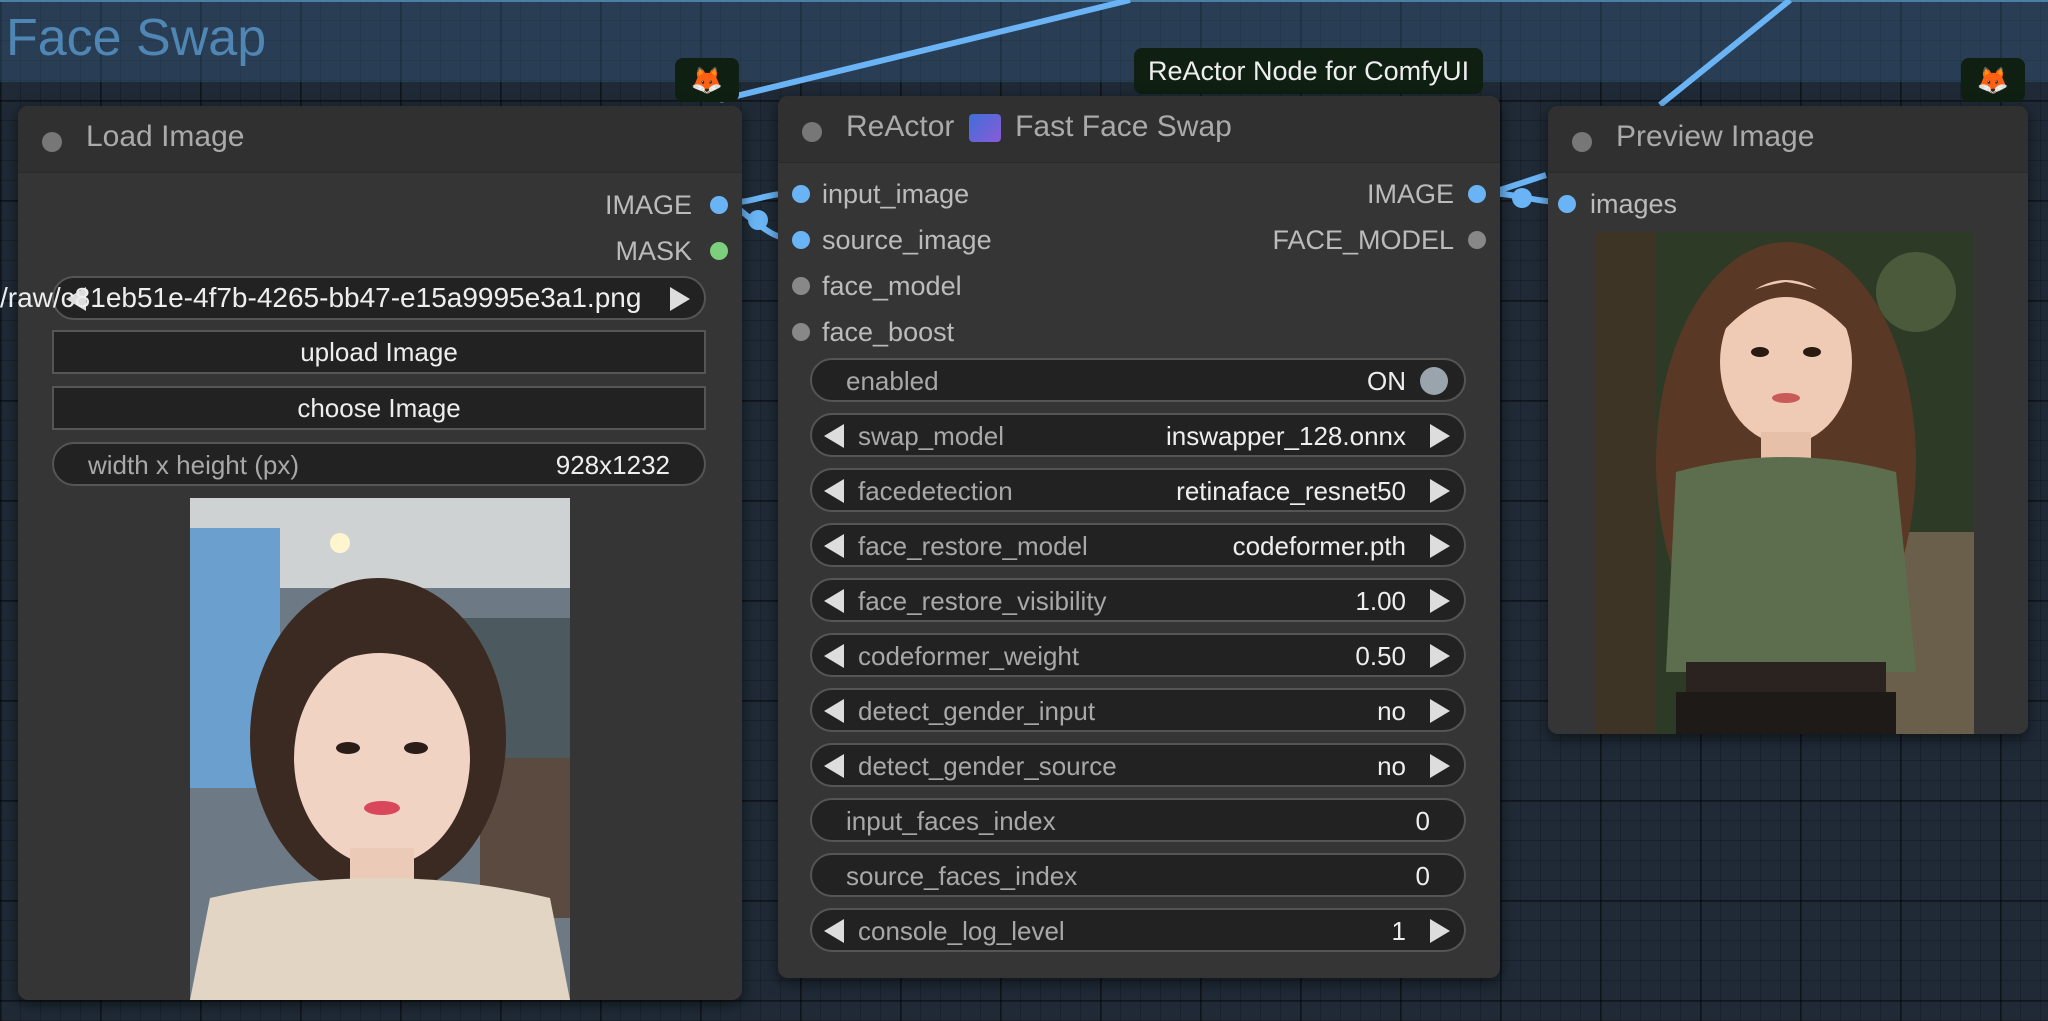  I want to click on size-value: 928x1232, so click(612, 465).